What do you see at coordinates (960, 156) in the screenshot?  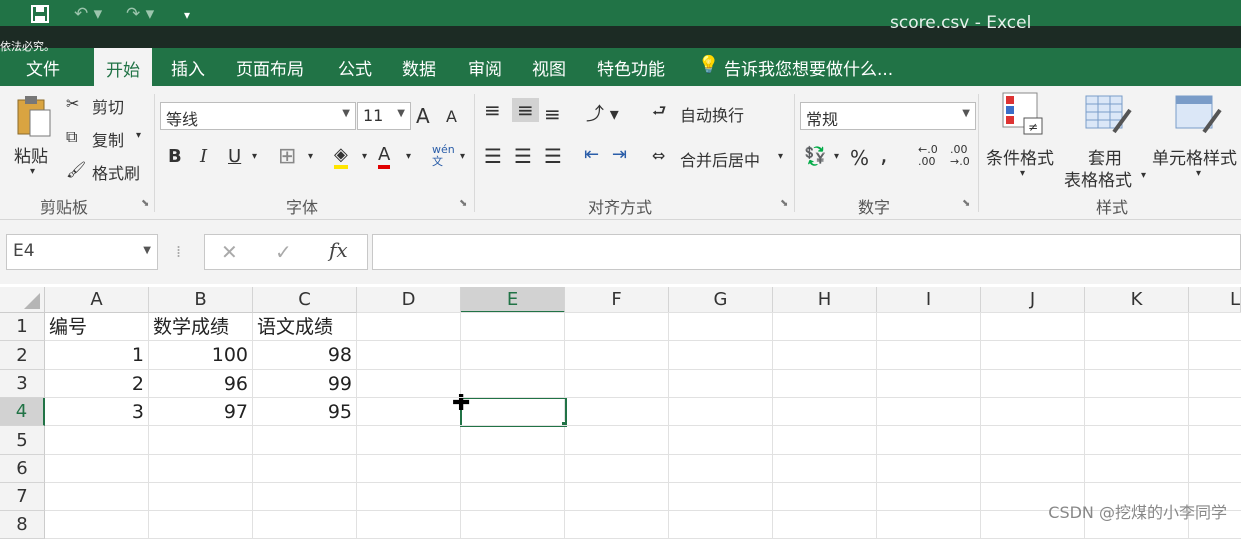 I see `decrease-decimal-button: .00 →.0` at bounding box center [960, 156].